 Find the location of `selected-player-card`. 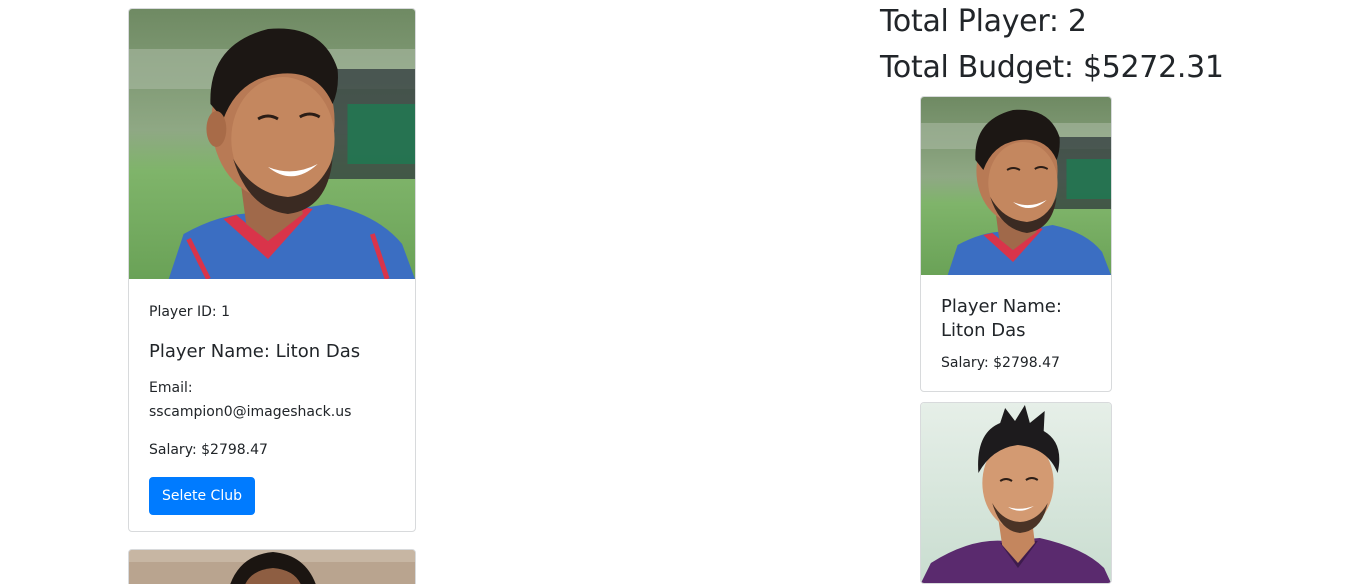

selected-player-card is located at coordinates (1016, 493).